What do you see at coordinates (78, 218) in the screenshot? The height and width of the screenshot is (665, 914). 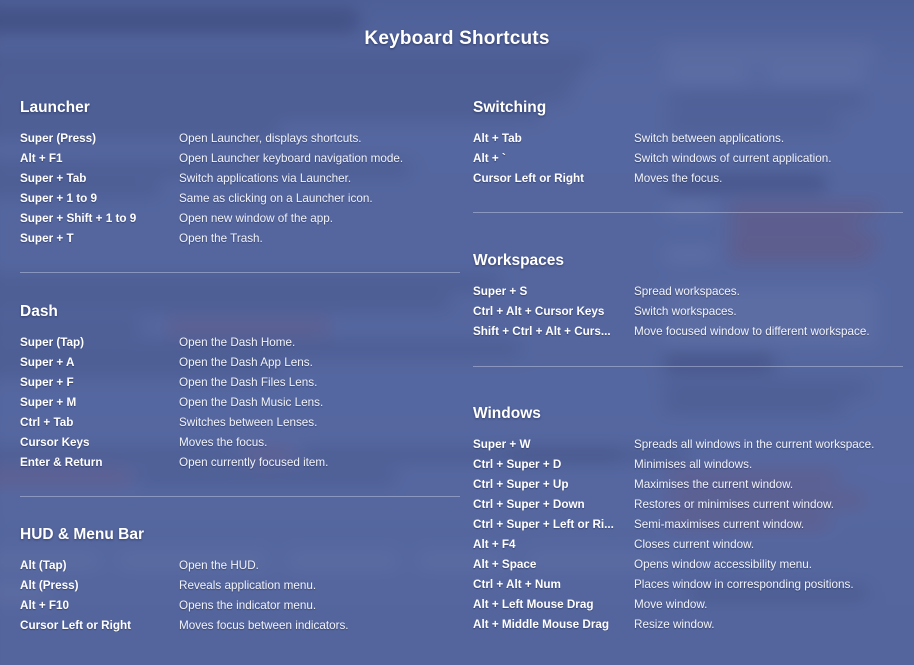 I see `shortcut-key: Super + Shift + 1 to 9` at bounding box center [78, 218].